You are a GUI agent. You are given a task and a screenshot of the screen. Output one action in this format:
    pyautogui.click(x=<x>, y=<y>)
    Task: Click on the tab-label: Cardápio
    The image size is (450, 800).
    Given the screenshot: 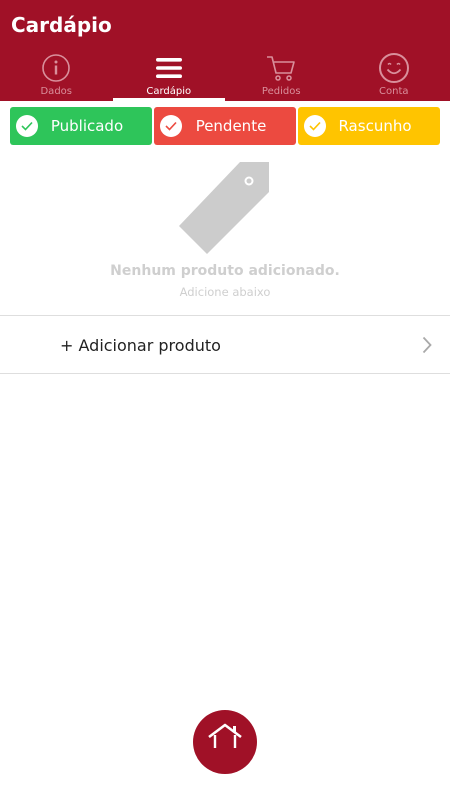 What is the action you would take?
    pyautogui.click(x=169, y=91)
    